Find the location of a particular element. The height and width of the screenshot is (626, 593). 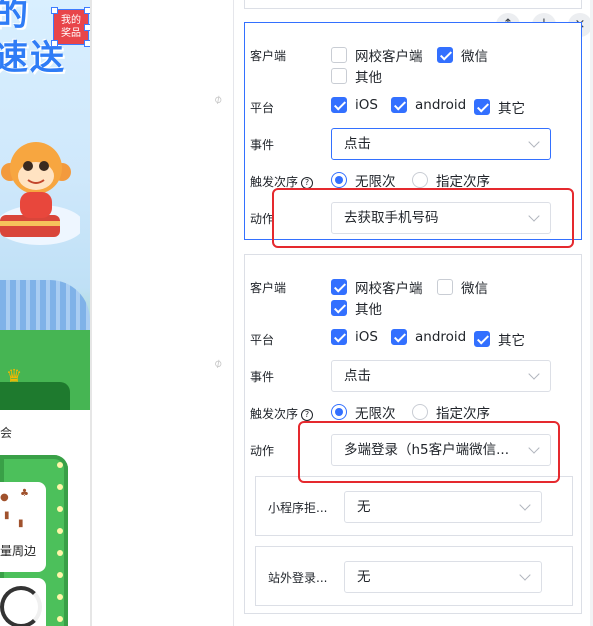

monkey-mascot is located at coordinates (36, 180).